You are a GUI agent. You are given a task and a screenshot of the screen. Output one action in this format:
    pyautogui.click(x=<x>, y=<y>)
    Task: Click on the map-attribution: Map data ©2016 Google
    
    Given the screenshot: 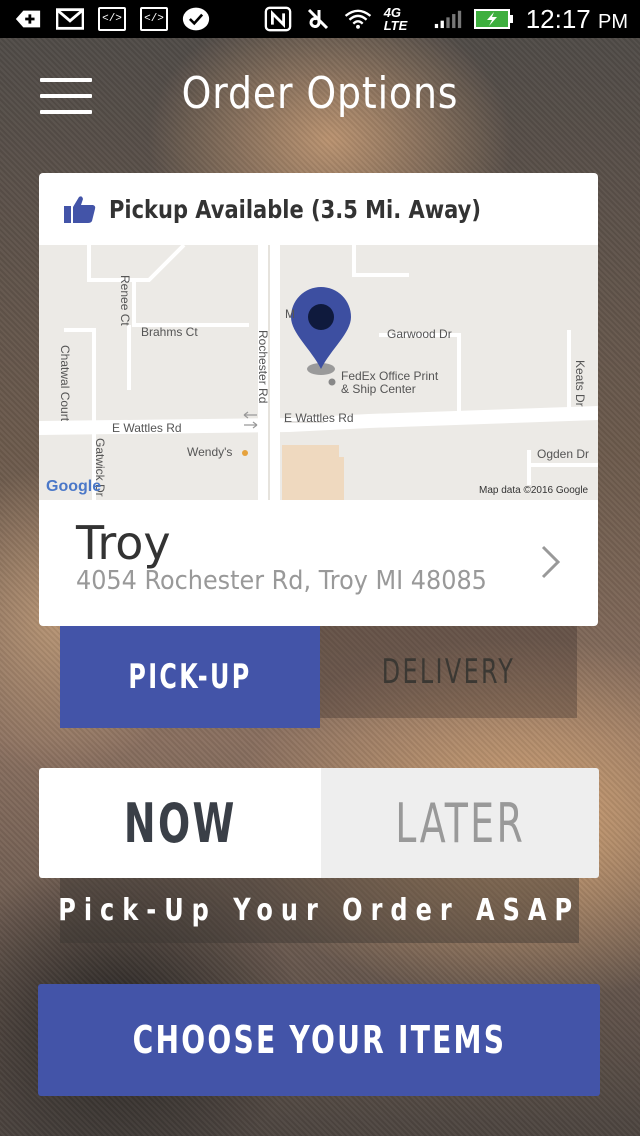 What is the action you would take?
    pyautogui.click(x=534, y=490)
    